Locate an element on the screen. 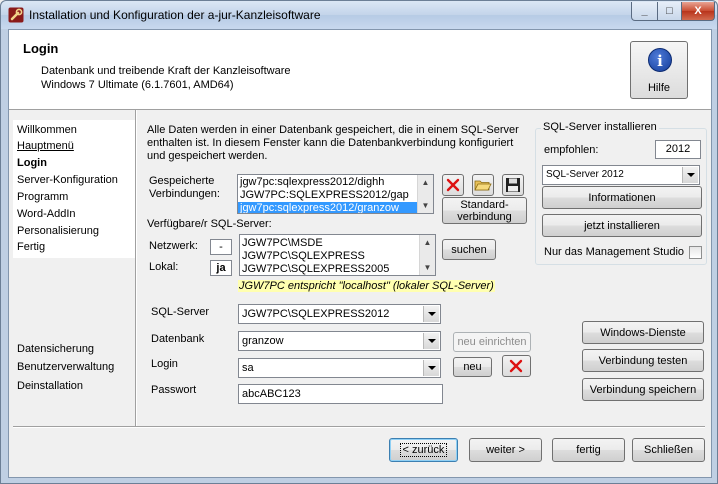  nav-item-datensicherung: Datensicherung is located at coordinates (55, 349).